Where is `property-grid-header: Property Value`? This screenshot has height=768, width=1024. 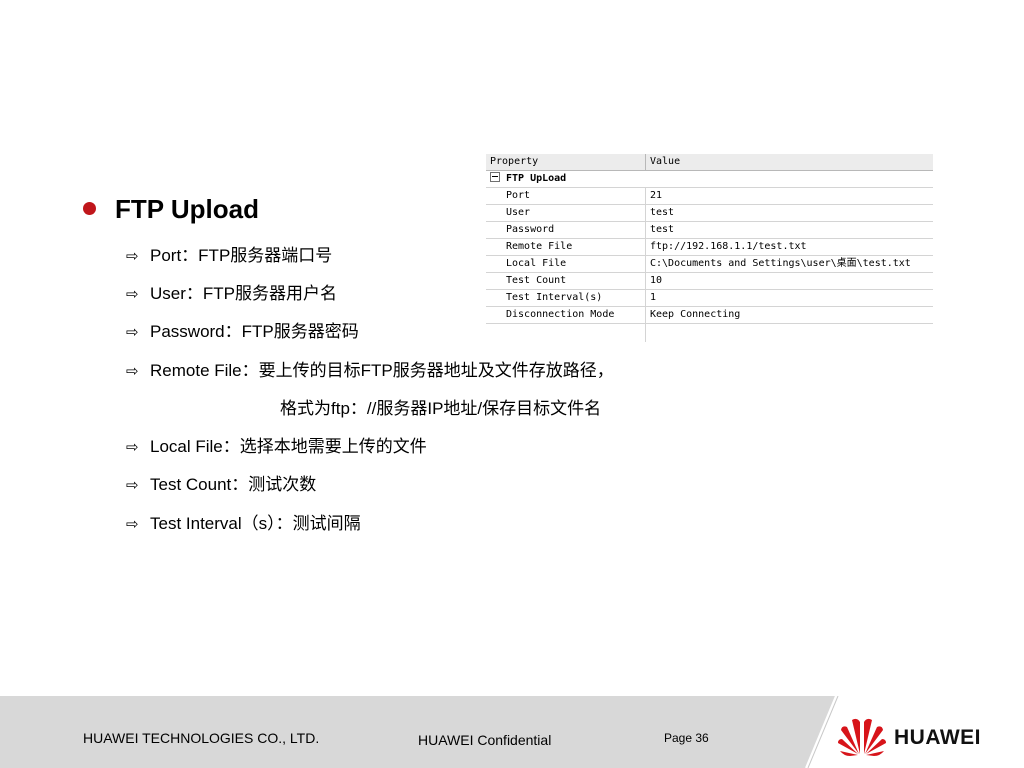 property-grid-header: Property Value is located at coordinates (709, 162).